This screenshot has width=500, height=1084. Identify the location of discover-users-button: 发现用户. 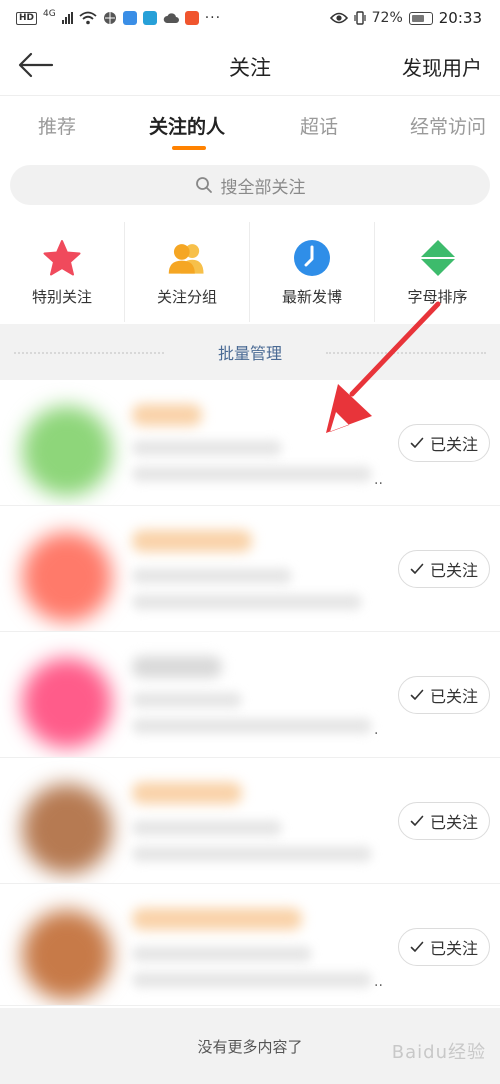
(442, 66).